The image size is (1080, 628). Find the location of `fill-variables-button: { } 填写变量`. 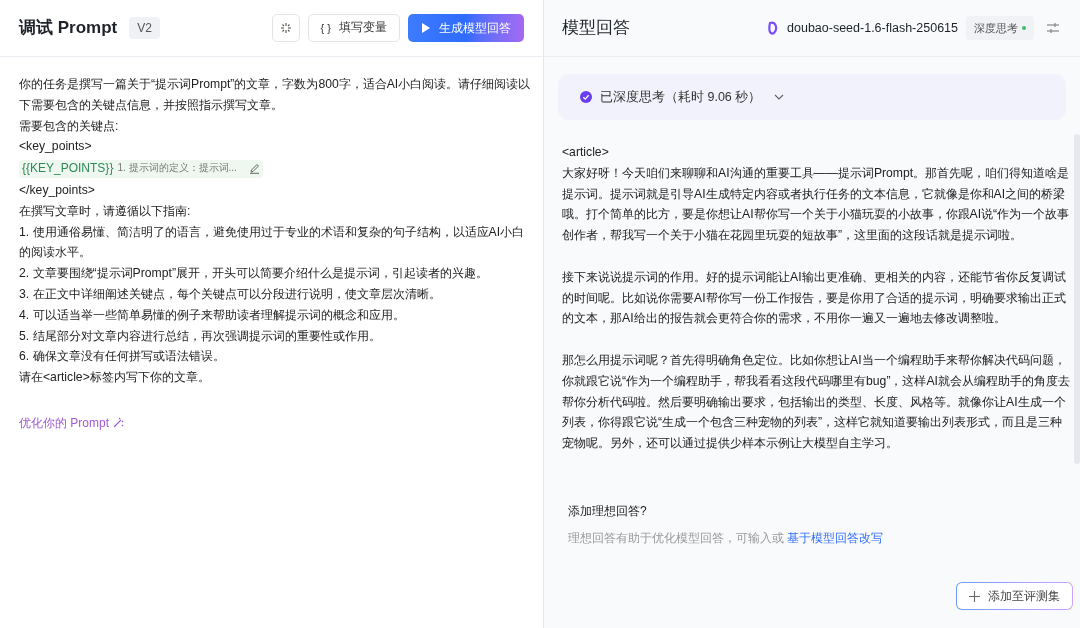

fill-variables-button: { } 填写变量 is located at coordinates (353, 28).